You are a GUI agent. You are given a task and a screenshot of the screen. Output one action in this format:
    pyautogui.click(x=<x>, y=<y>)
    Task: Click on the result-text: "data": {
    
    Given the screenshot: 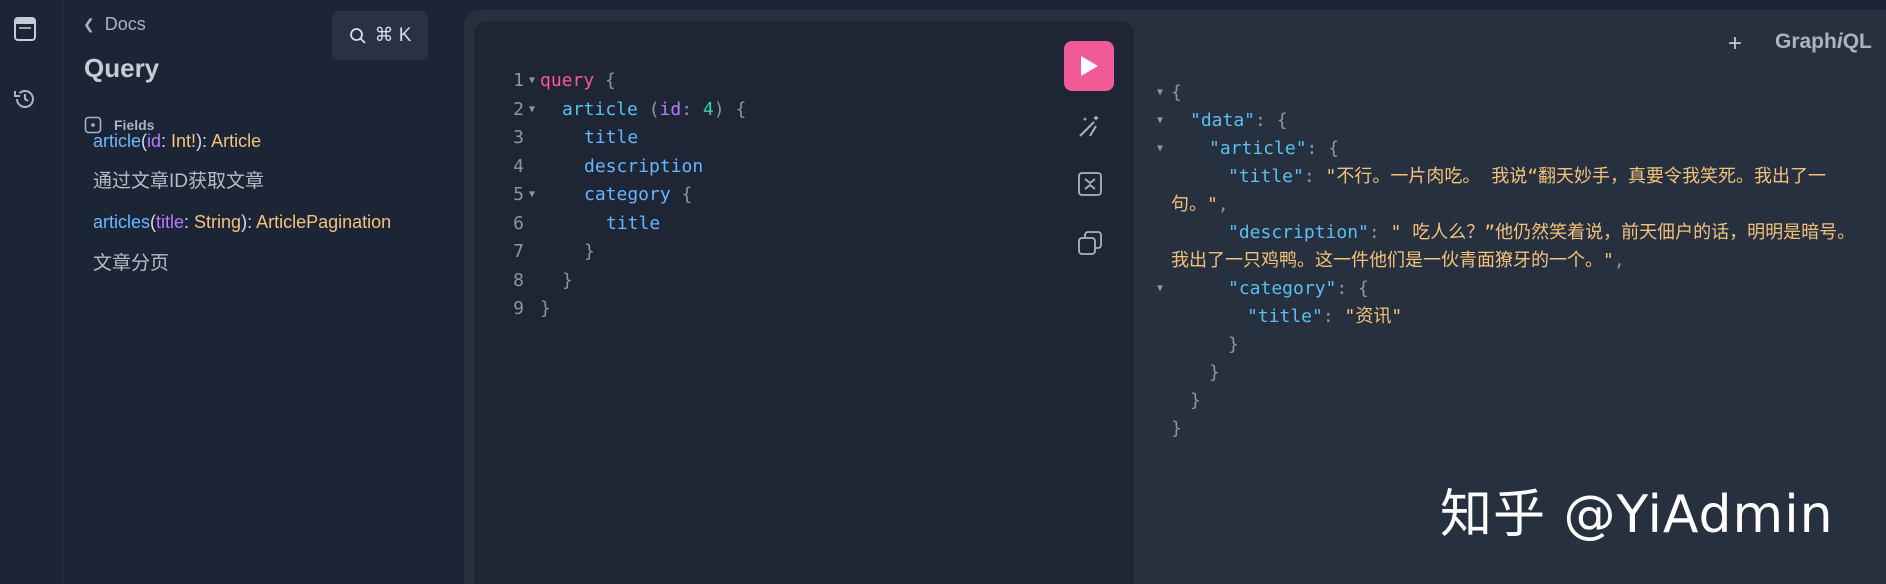 What is the action you would take?
    pyautogui.click(x=1510, y=121)
    